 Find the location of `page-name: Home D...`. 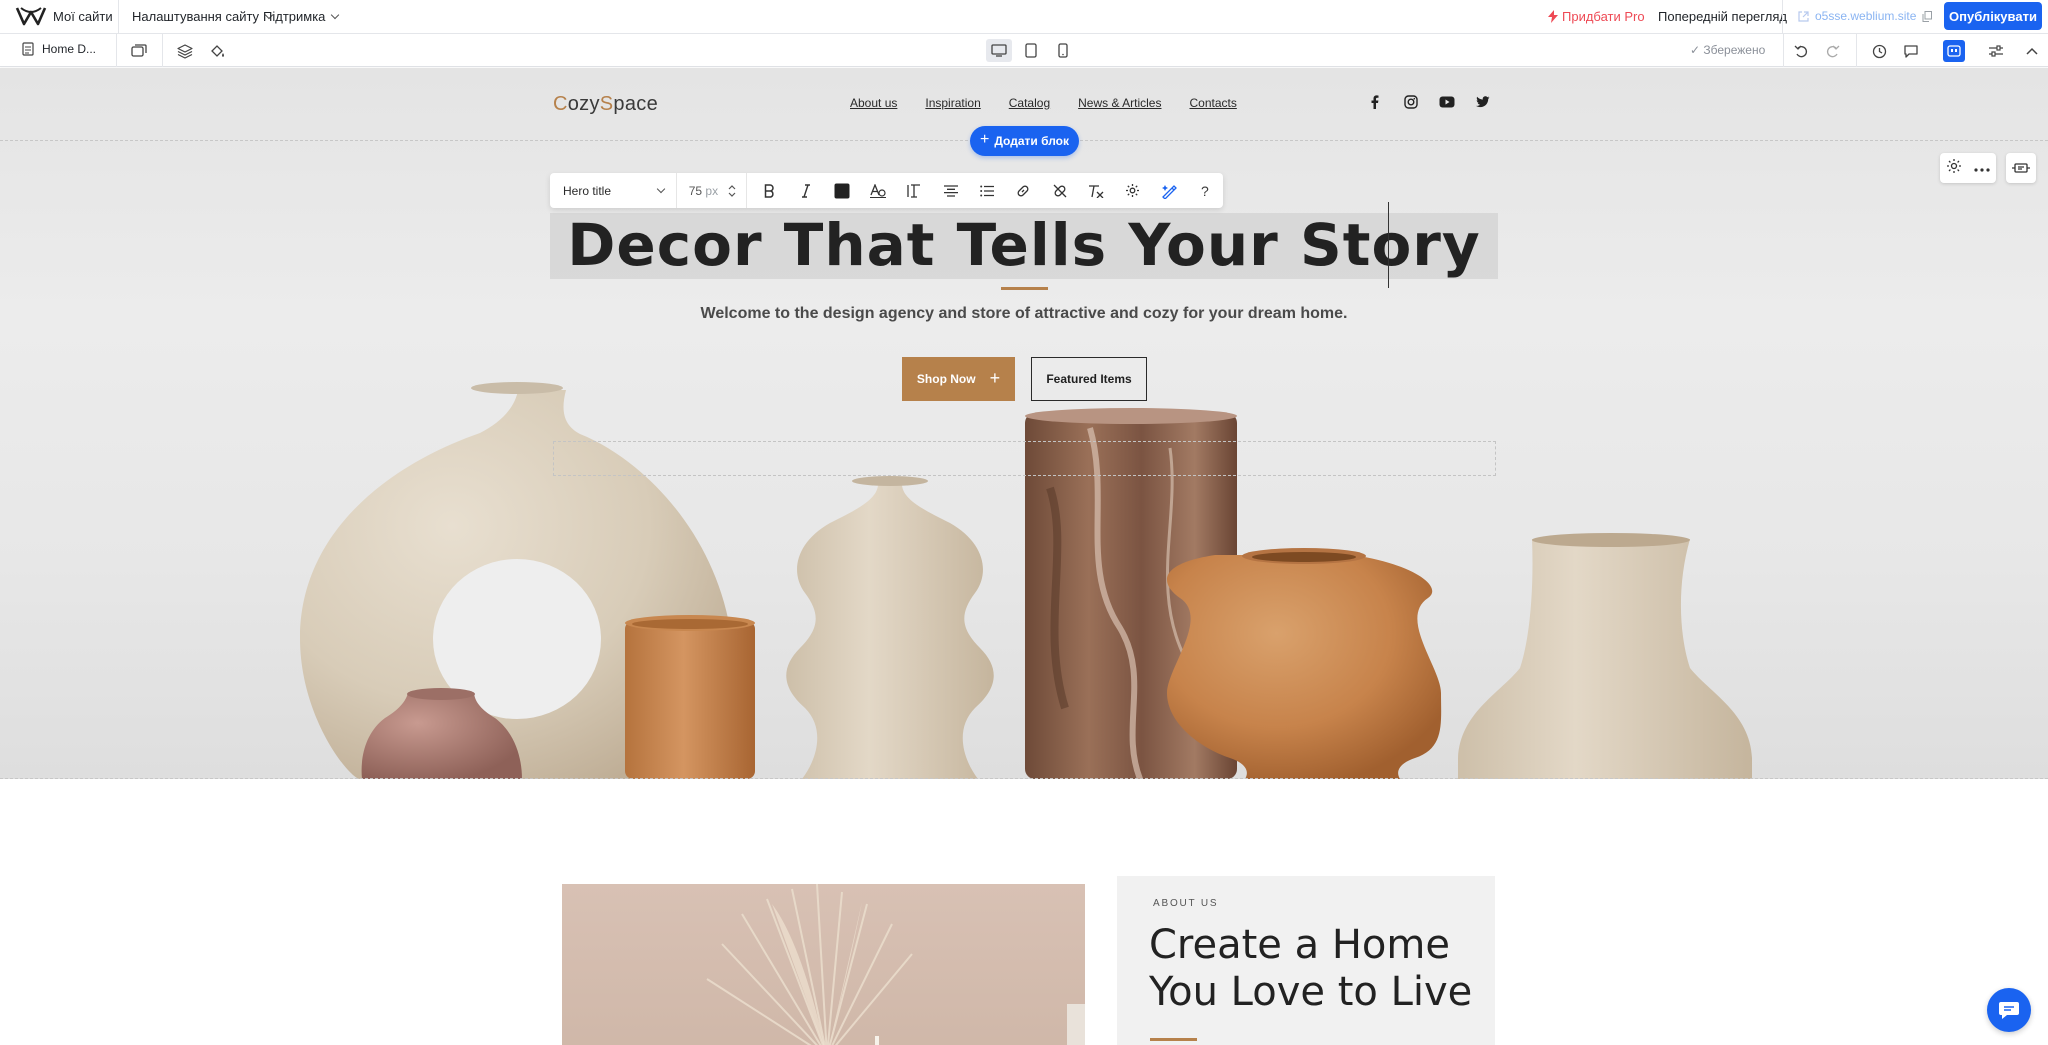

page-name: Home D... is located at coordinates (69, 49).